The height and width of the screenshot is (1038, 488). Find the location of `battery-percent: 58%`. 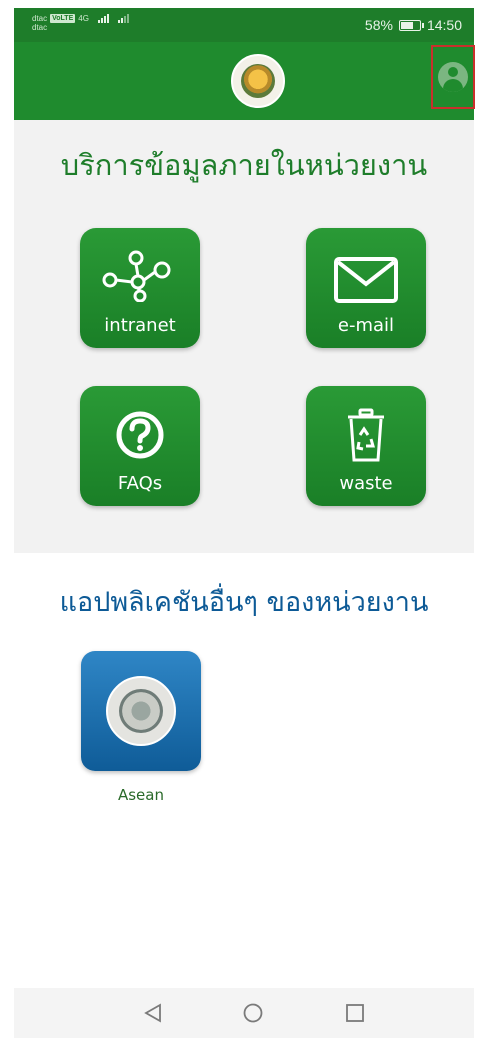

battery-percent: 58% is located at coordinates (378, 25).